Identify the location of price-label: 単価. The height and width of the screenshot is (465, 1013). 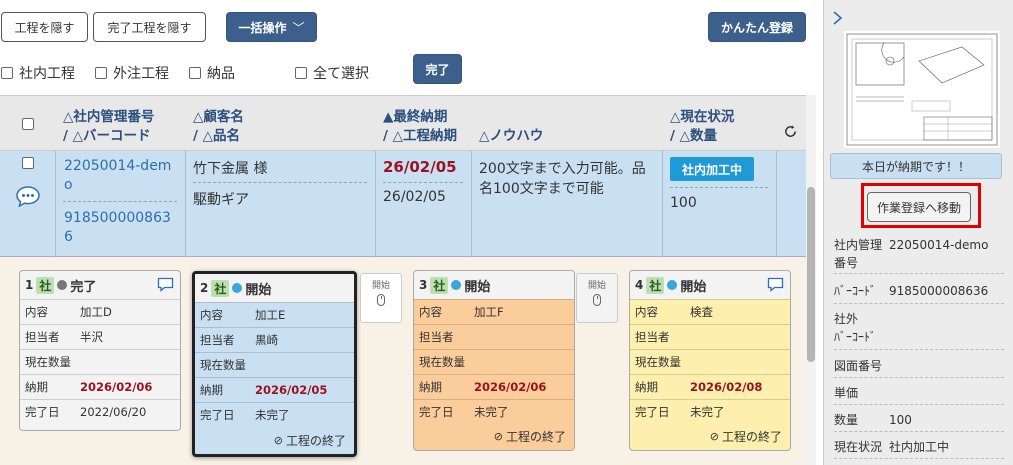
(846, 393).